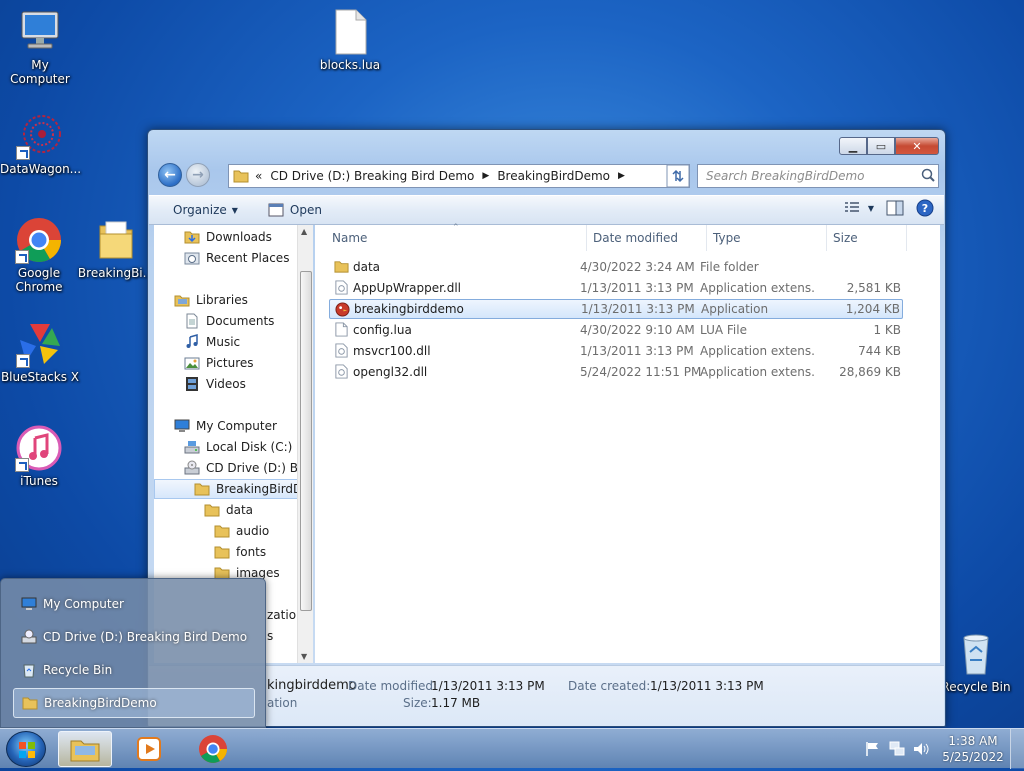 The height and width of the screenshot is (771, 1024). What do you see at coordinates (897, 749) in the screenshot?
I see `network-icon` at bounding box center [897, 749].